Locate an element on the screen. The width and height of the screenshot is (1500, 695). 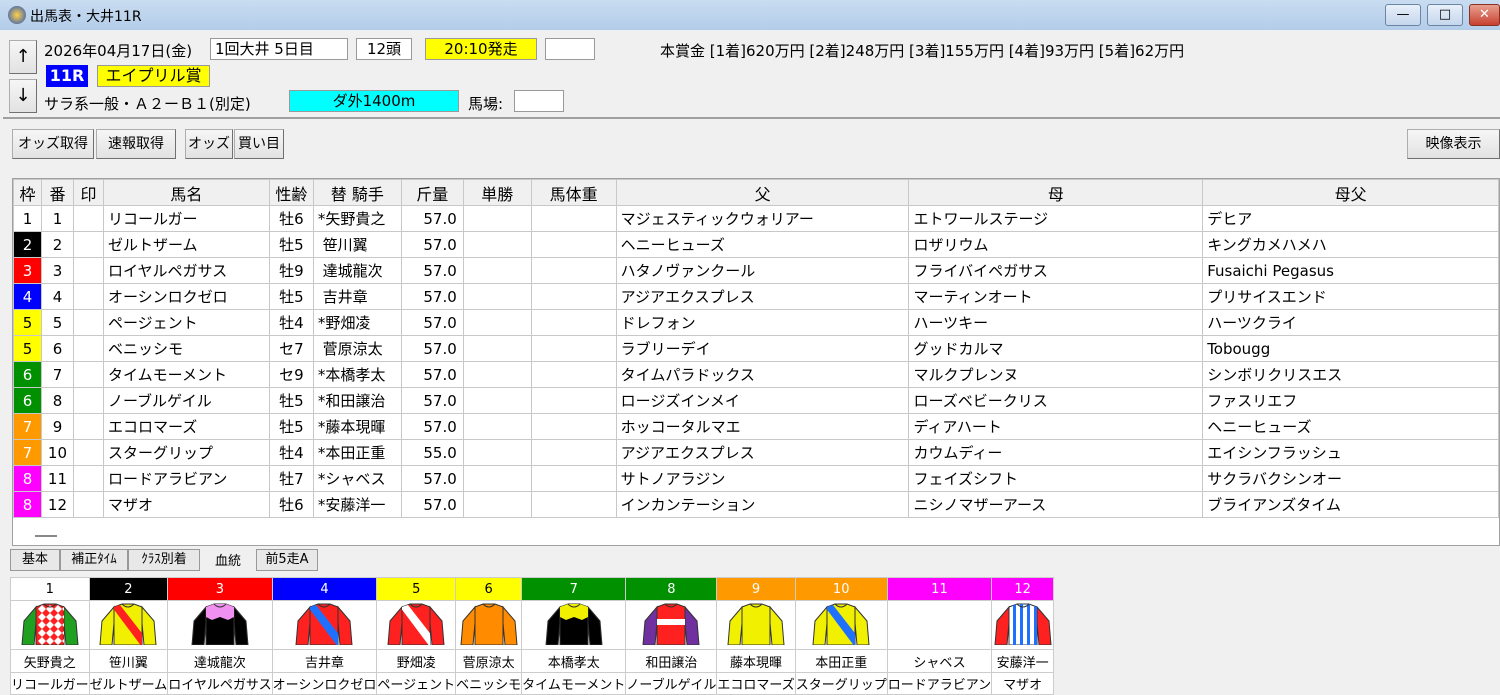
silk-number: 8 is located at coordinates (671, 589).